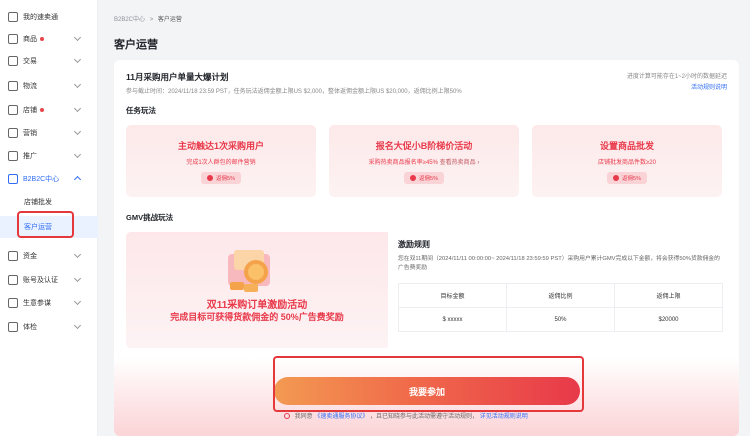 This screenshot has height=436, width=750. What do you see at coordinates (49, 156) in the screenshot?
I see `sidebar-item-promote: 推广` at bounding box center [49, 156].